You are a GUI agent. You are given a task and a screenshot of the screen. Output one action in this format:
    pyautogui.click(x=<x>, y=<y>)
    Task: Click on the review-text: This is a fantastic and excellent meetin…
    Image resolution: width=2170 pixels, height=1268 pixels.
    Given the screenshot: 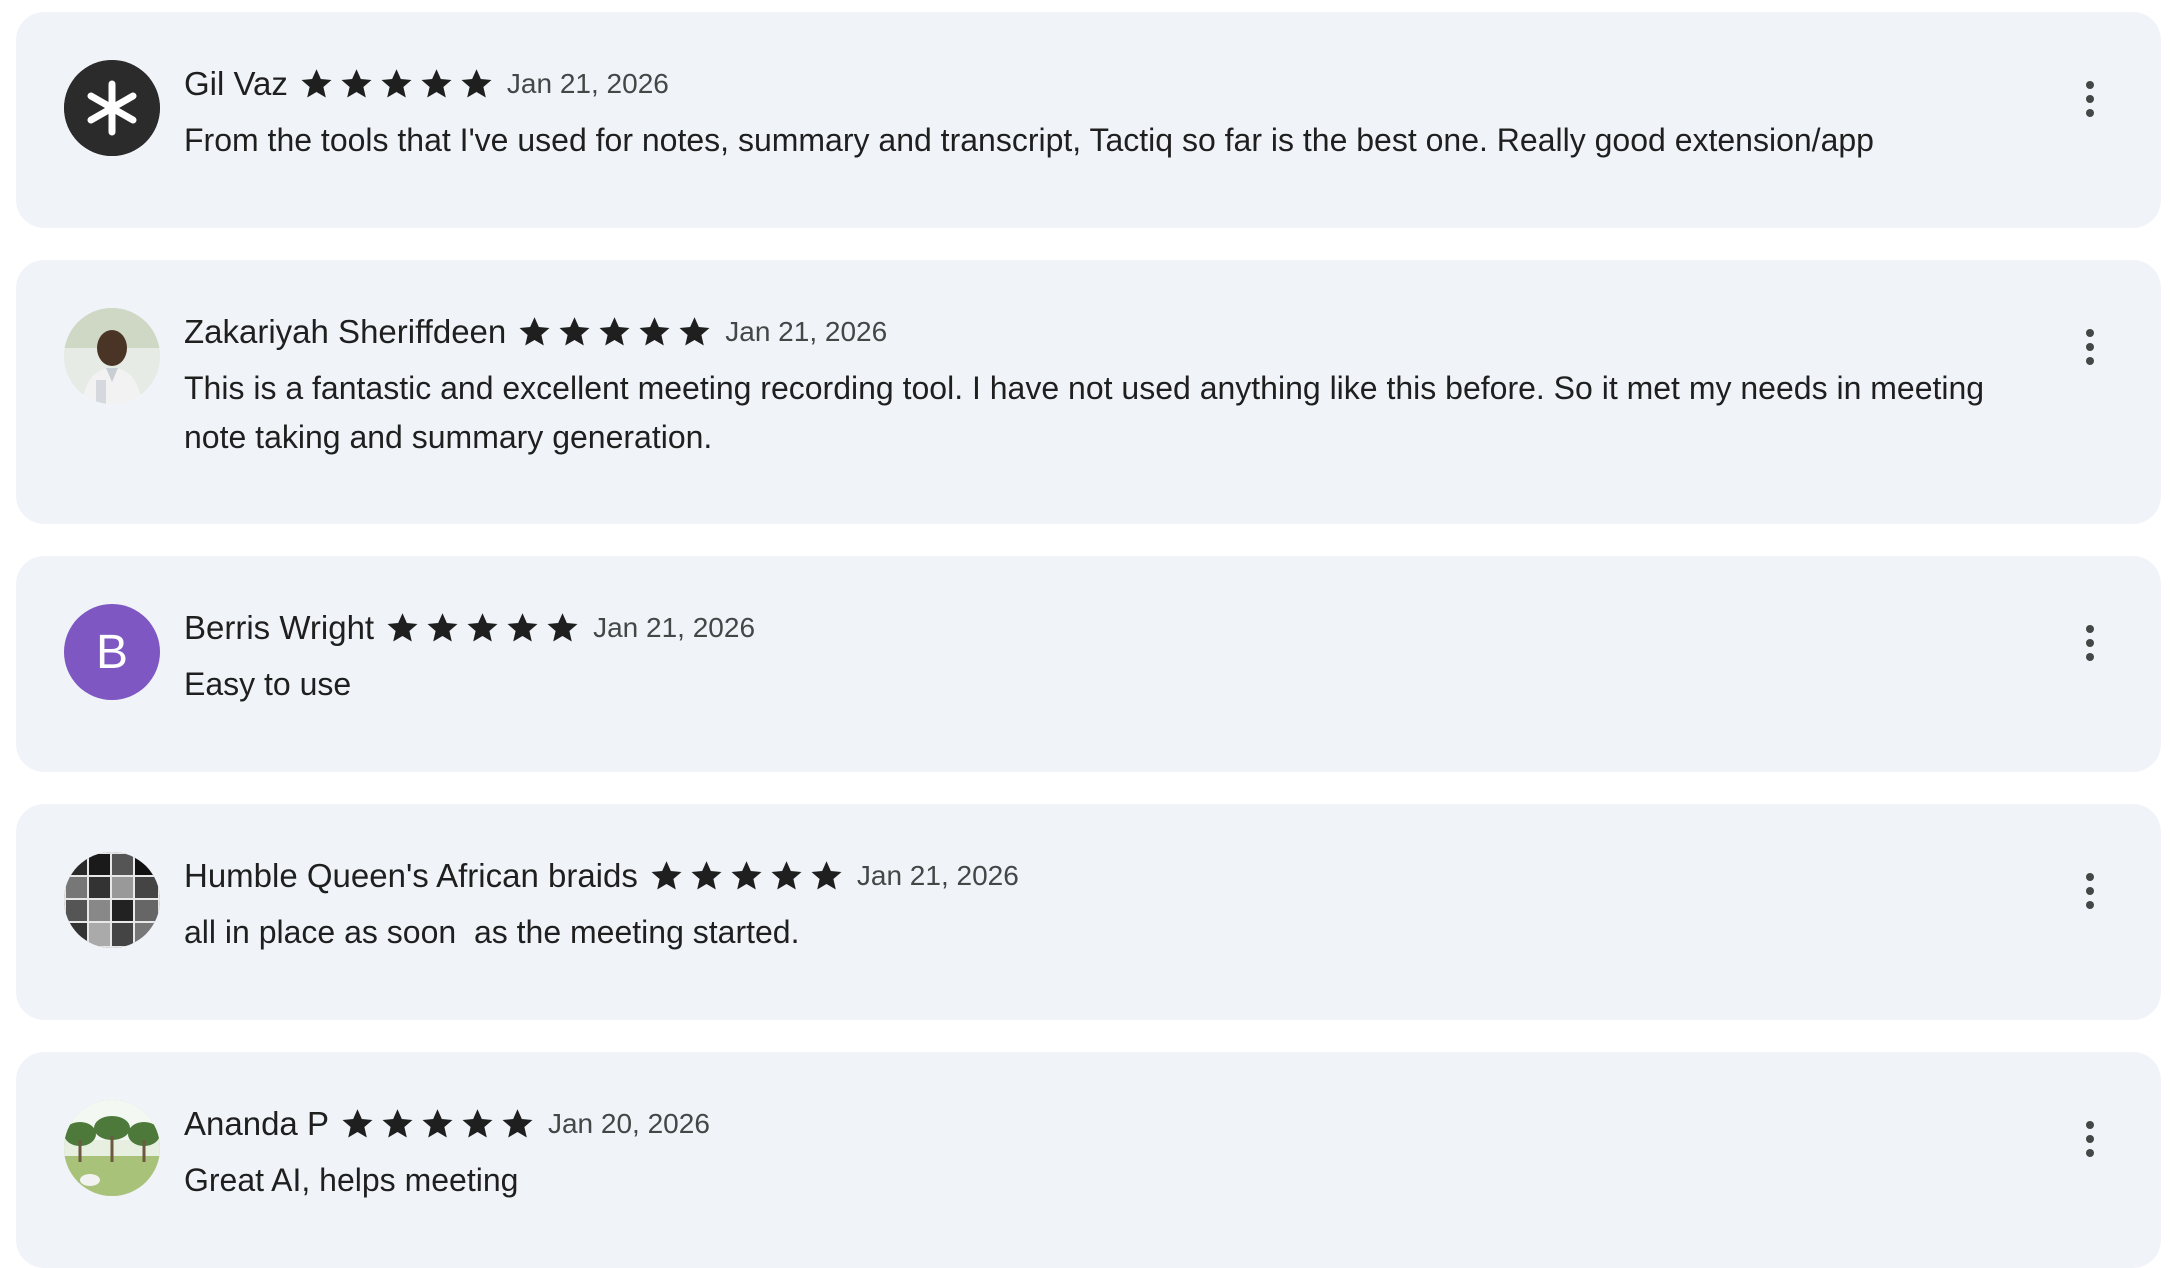 What is the action you would take?
    pyautogui.click(x=1084, y=412)
    